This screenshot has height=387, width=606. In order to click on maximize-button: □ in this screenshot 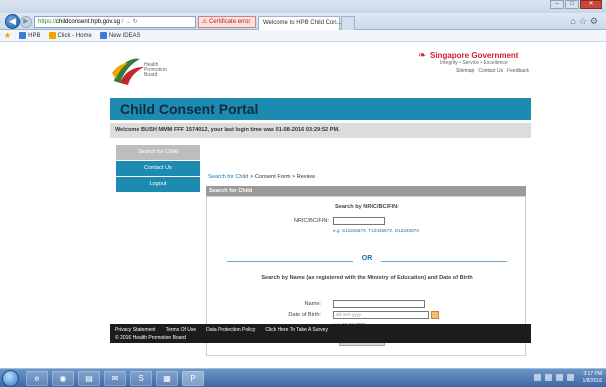, I will do `click(572, 4)`.